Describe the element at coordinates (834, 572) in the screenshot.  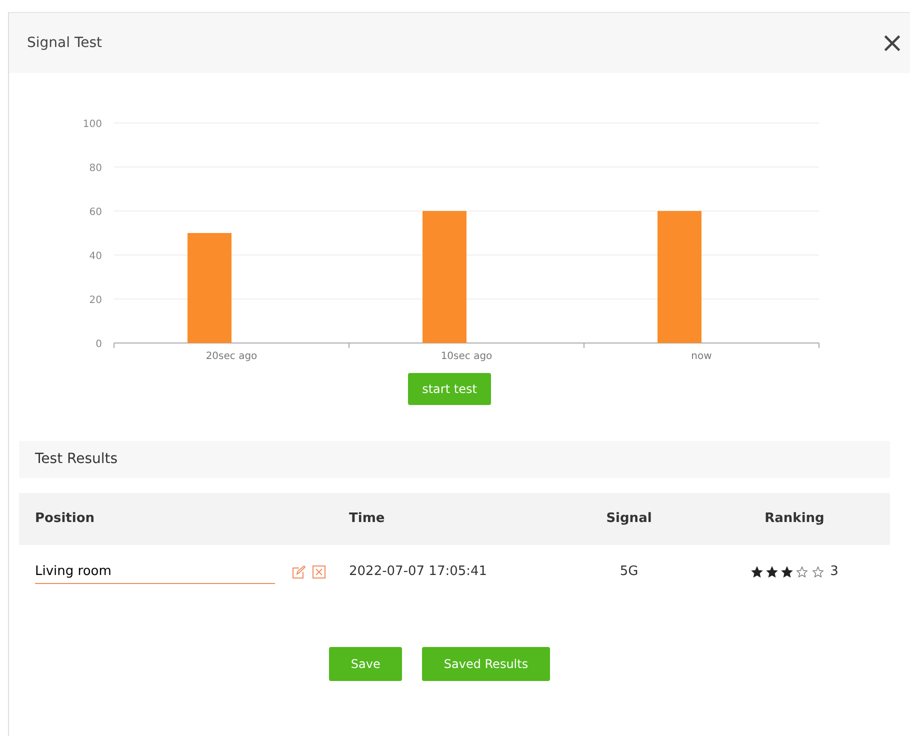
I see `ranking-value: 3` at that location.